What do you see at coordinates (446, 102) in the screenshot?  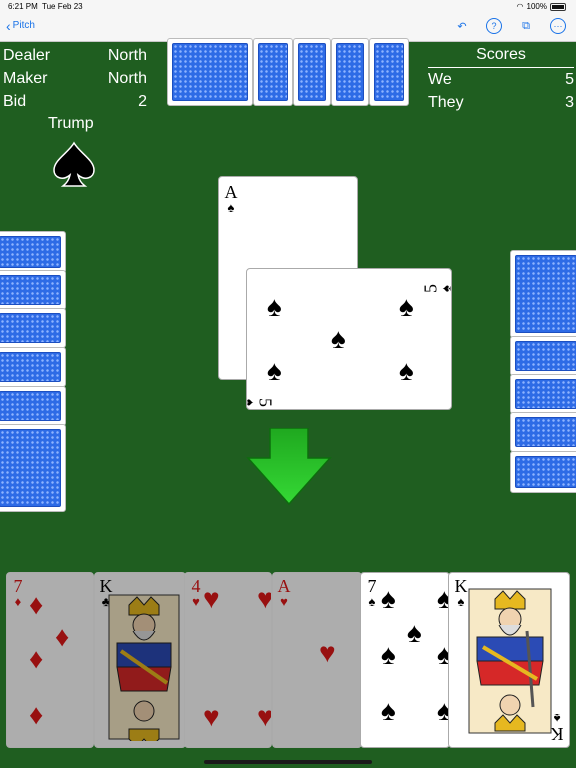 I see `they-label: They` at bounding box center [446, 102].